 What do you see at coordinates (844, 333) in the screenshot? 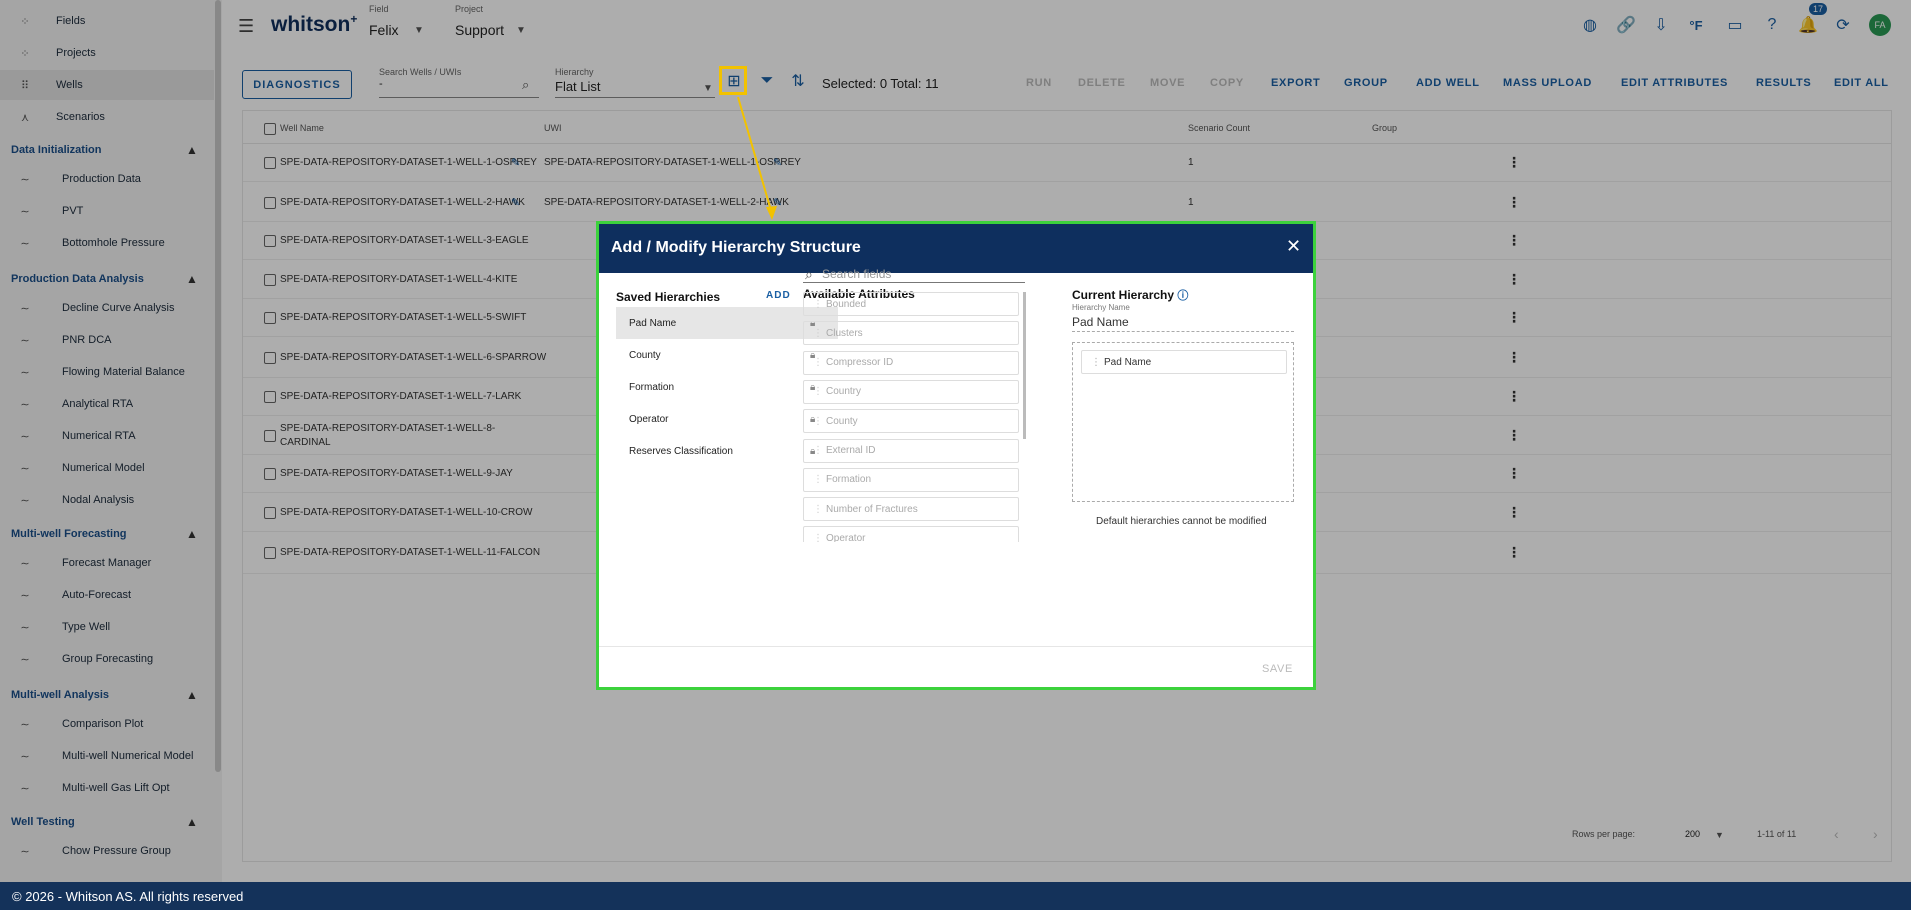
I see `attribute-label: Clusters` at bounding box center [844, 333].